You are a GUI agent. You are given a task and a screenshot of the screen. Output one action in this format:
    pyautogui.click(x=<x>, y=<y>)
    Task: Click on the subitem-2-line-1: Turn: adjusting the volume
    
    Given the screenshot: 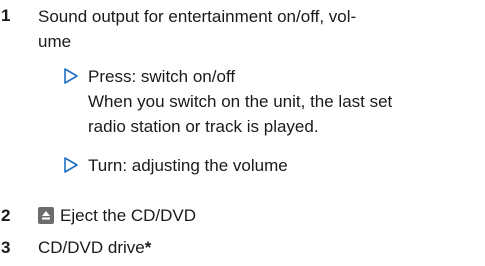 What is the action you would take?
    pyautogui.click(x=188, y=165)
    